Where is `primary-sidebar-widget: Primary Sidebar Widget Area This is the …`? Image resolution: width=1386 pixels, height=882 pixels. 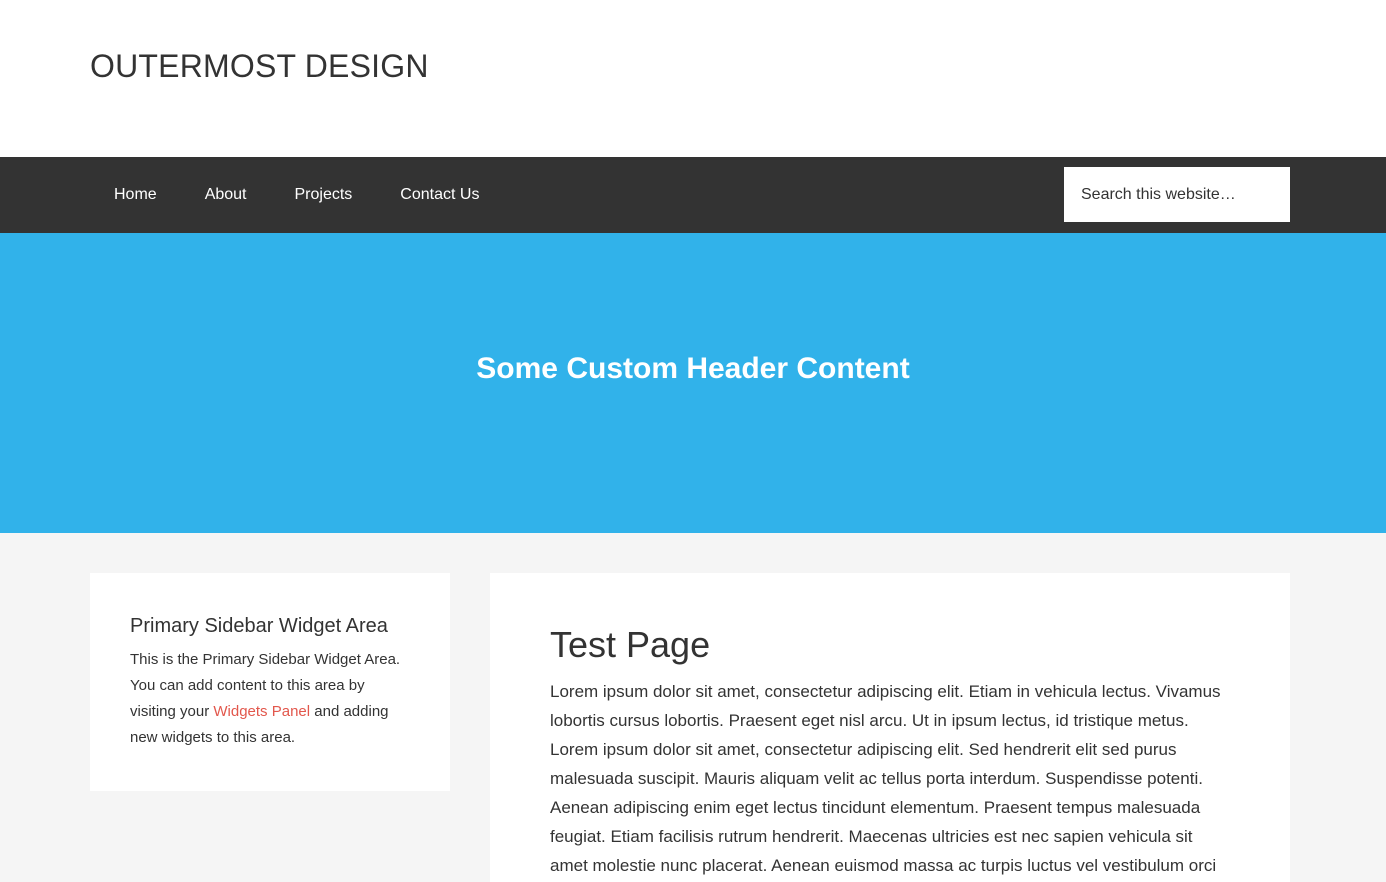
primary-sidebar-widget: Primary Sidebar Widget Area This is the … is located at coordinates (270, 682).